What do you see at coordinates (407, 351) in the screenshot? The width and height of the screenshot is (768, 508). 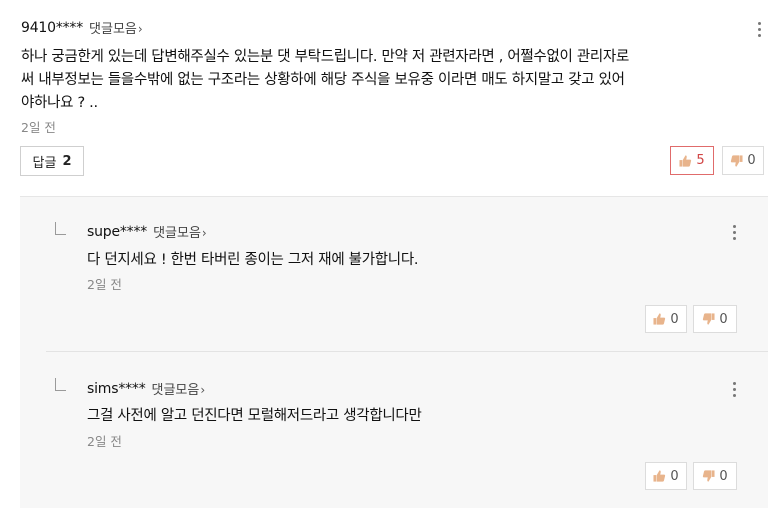 I see `reply-divider` at bounding box center [407, 351].